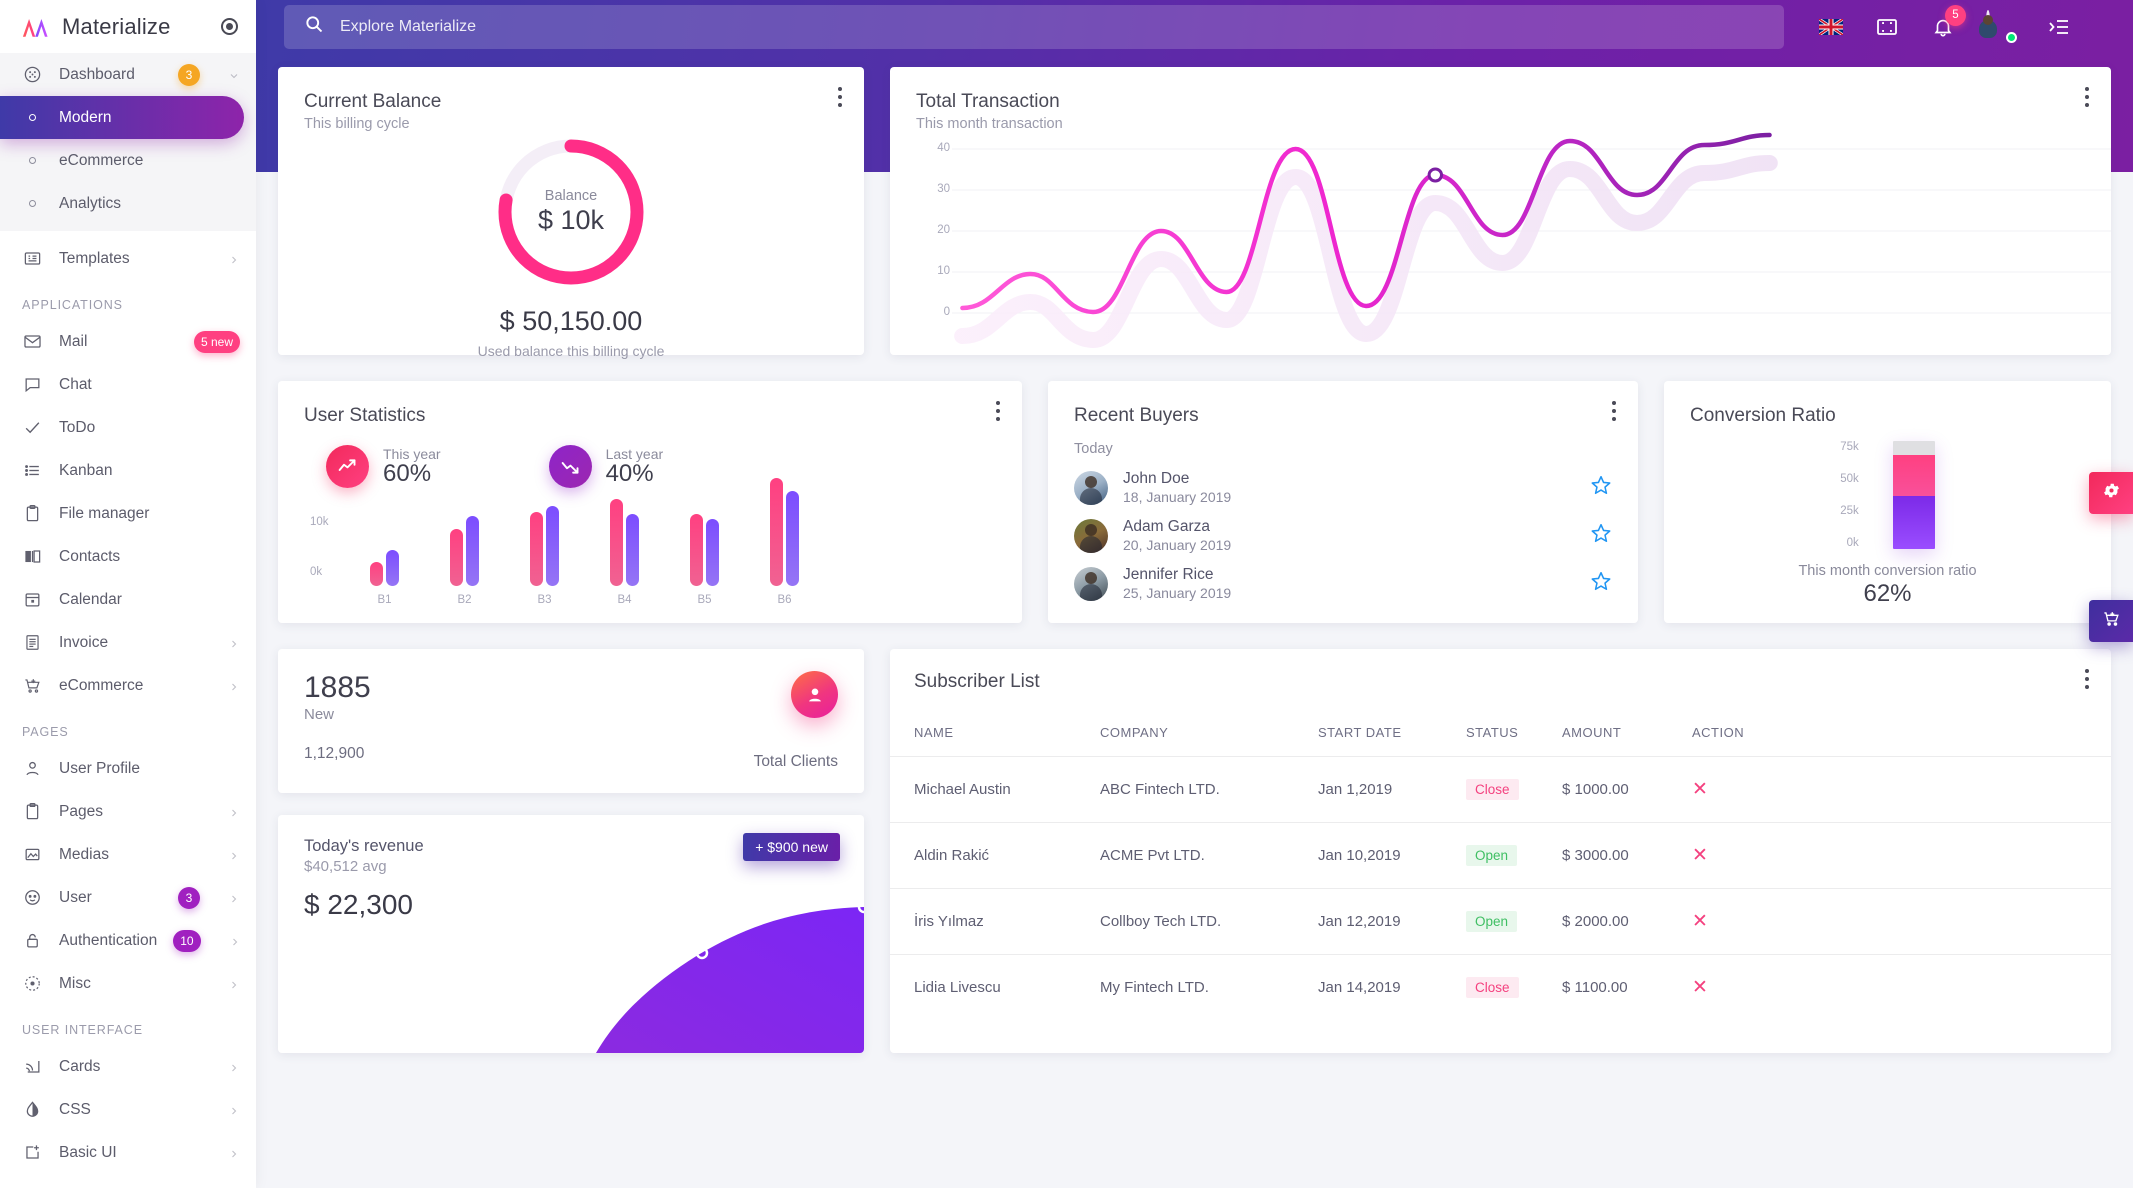 This screenshot has height=1188, width=2133. Describe the element at coordinates (704, 600) in the screenshot. I see `bar-label: B5` at that location.